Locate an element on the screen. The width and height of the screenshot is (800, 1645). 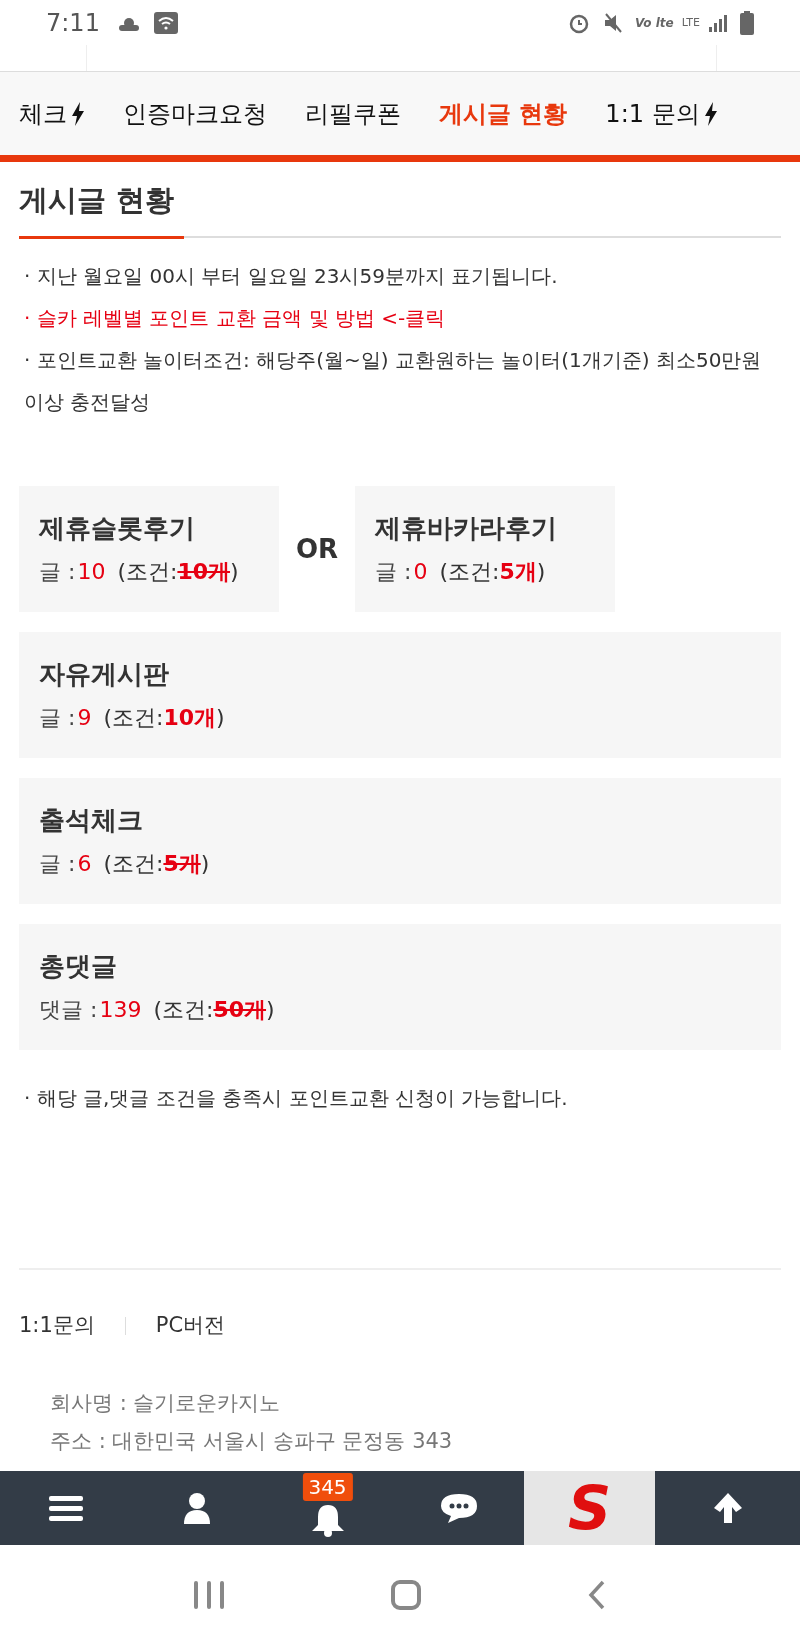
signal-icon is located at coordinates (718, 22).